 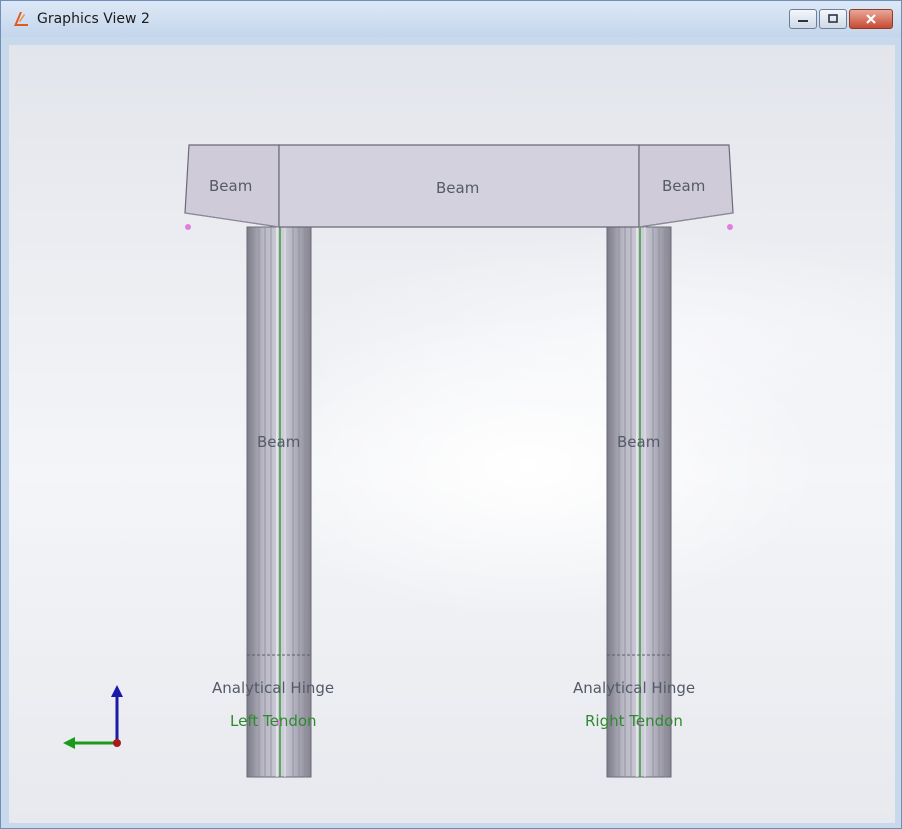 I want to click on minimize-button, so click(x=803, y=19).